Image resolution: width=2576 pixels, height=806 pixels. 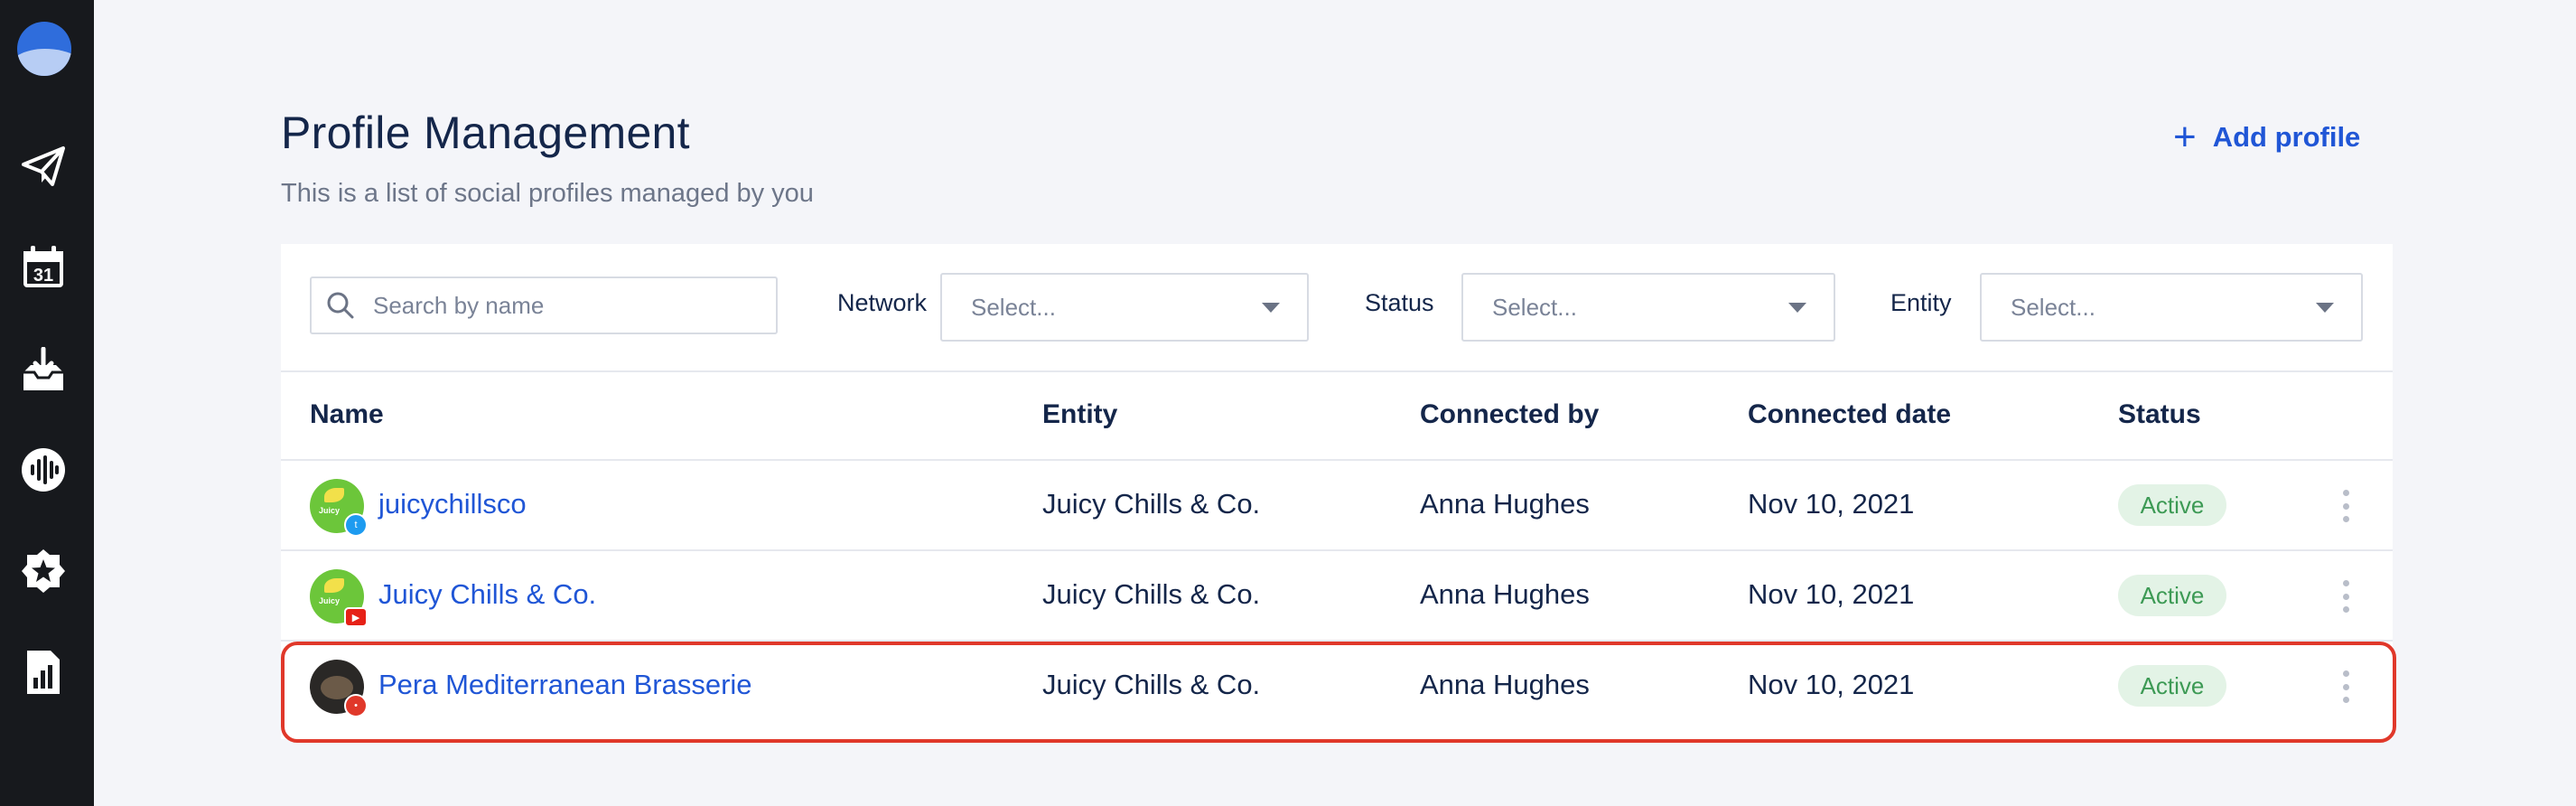 What do you see at coordinates (882, 302) in the screenshot?
I see `network-filter-label: Network` at bounding box center [882, 302].